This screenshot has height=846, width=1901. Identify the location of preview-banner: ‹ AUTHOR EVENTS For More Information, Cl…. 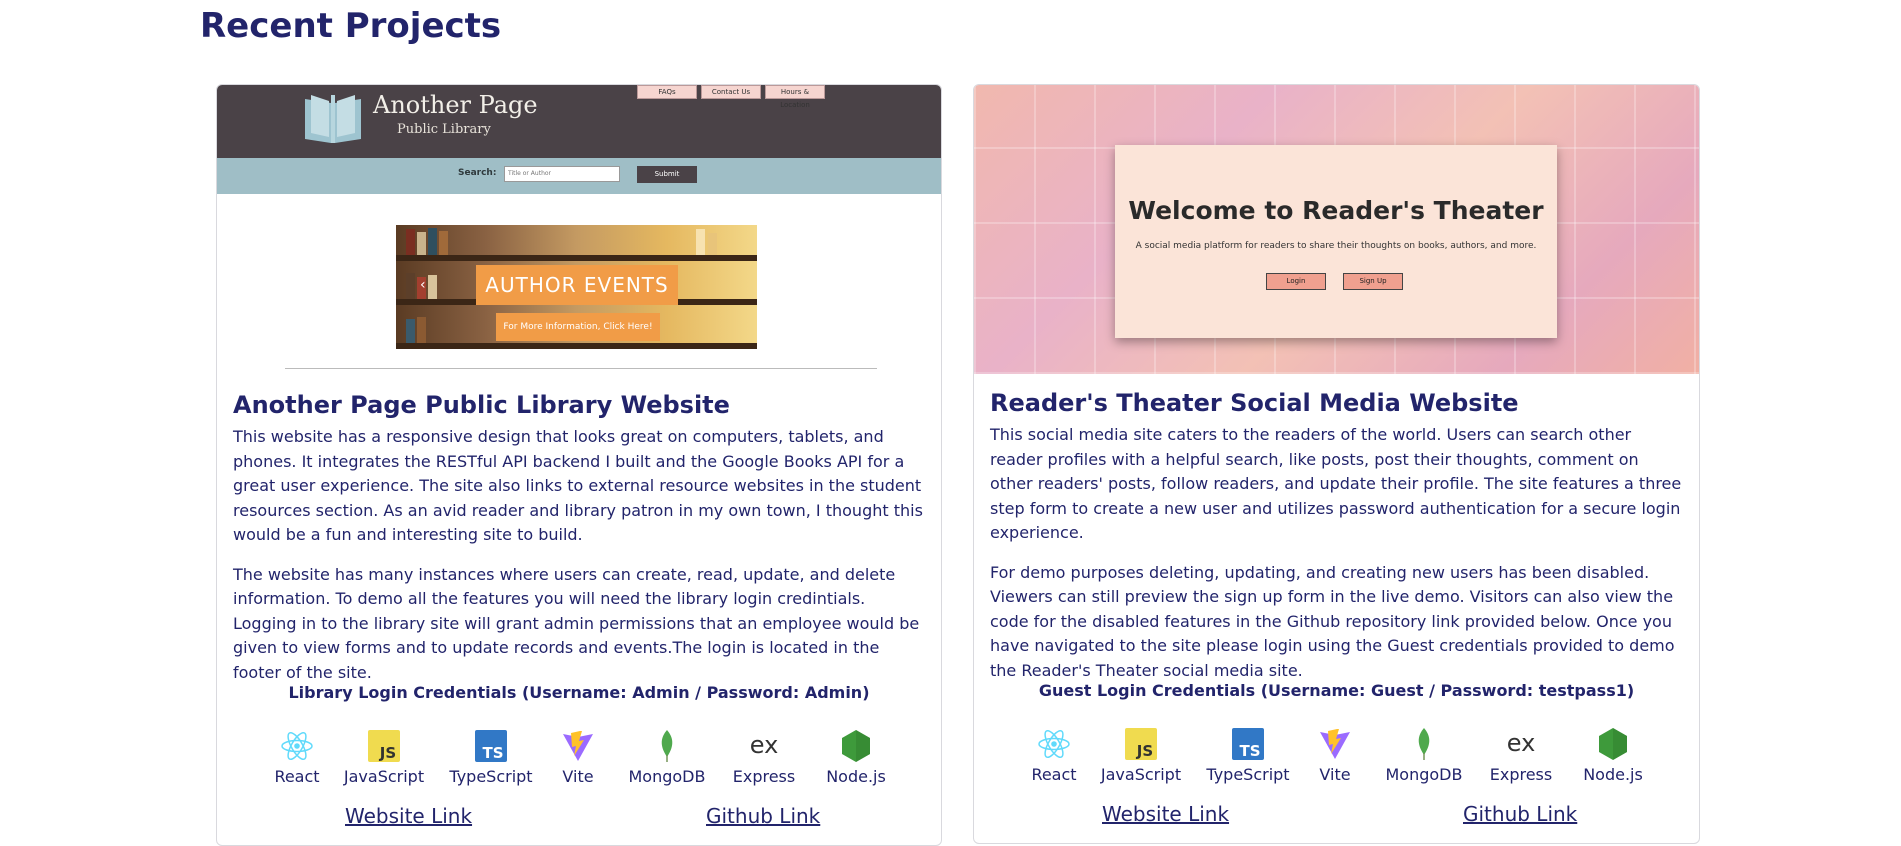
(576, 287).